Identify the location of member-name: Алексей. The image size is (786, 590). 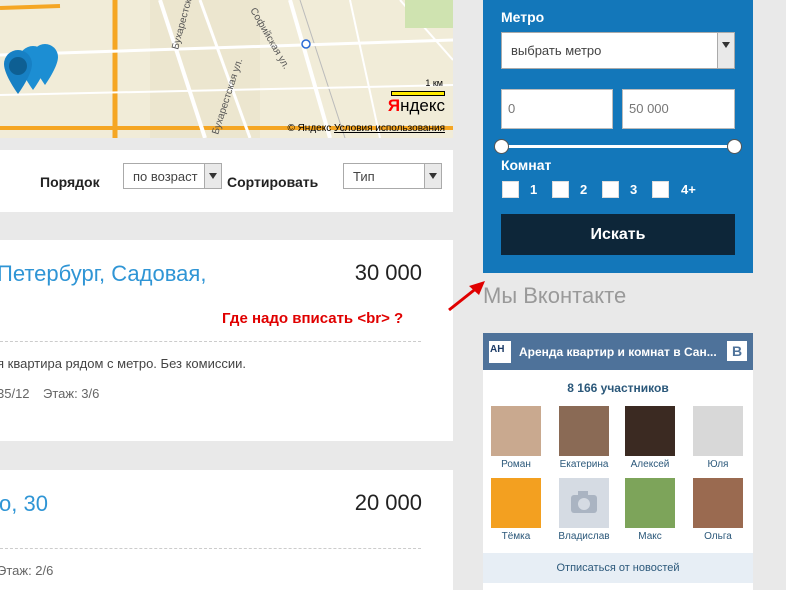
(650, 464).